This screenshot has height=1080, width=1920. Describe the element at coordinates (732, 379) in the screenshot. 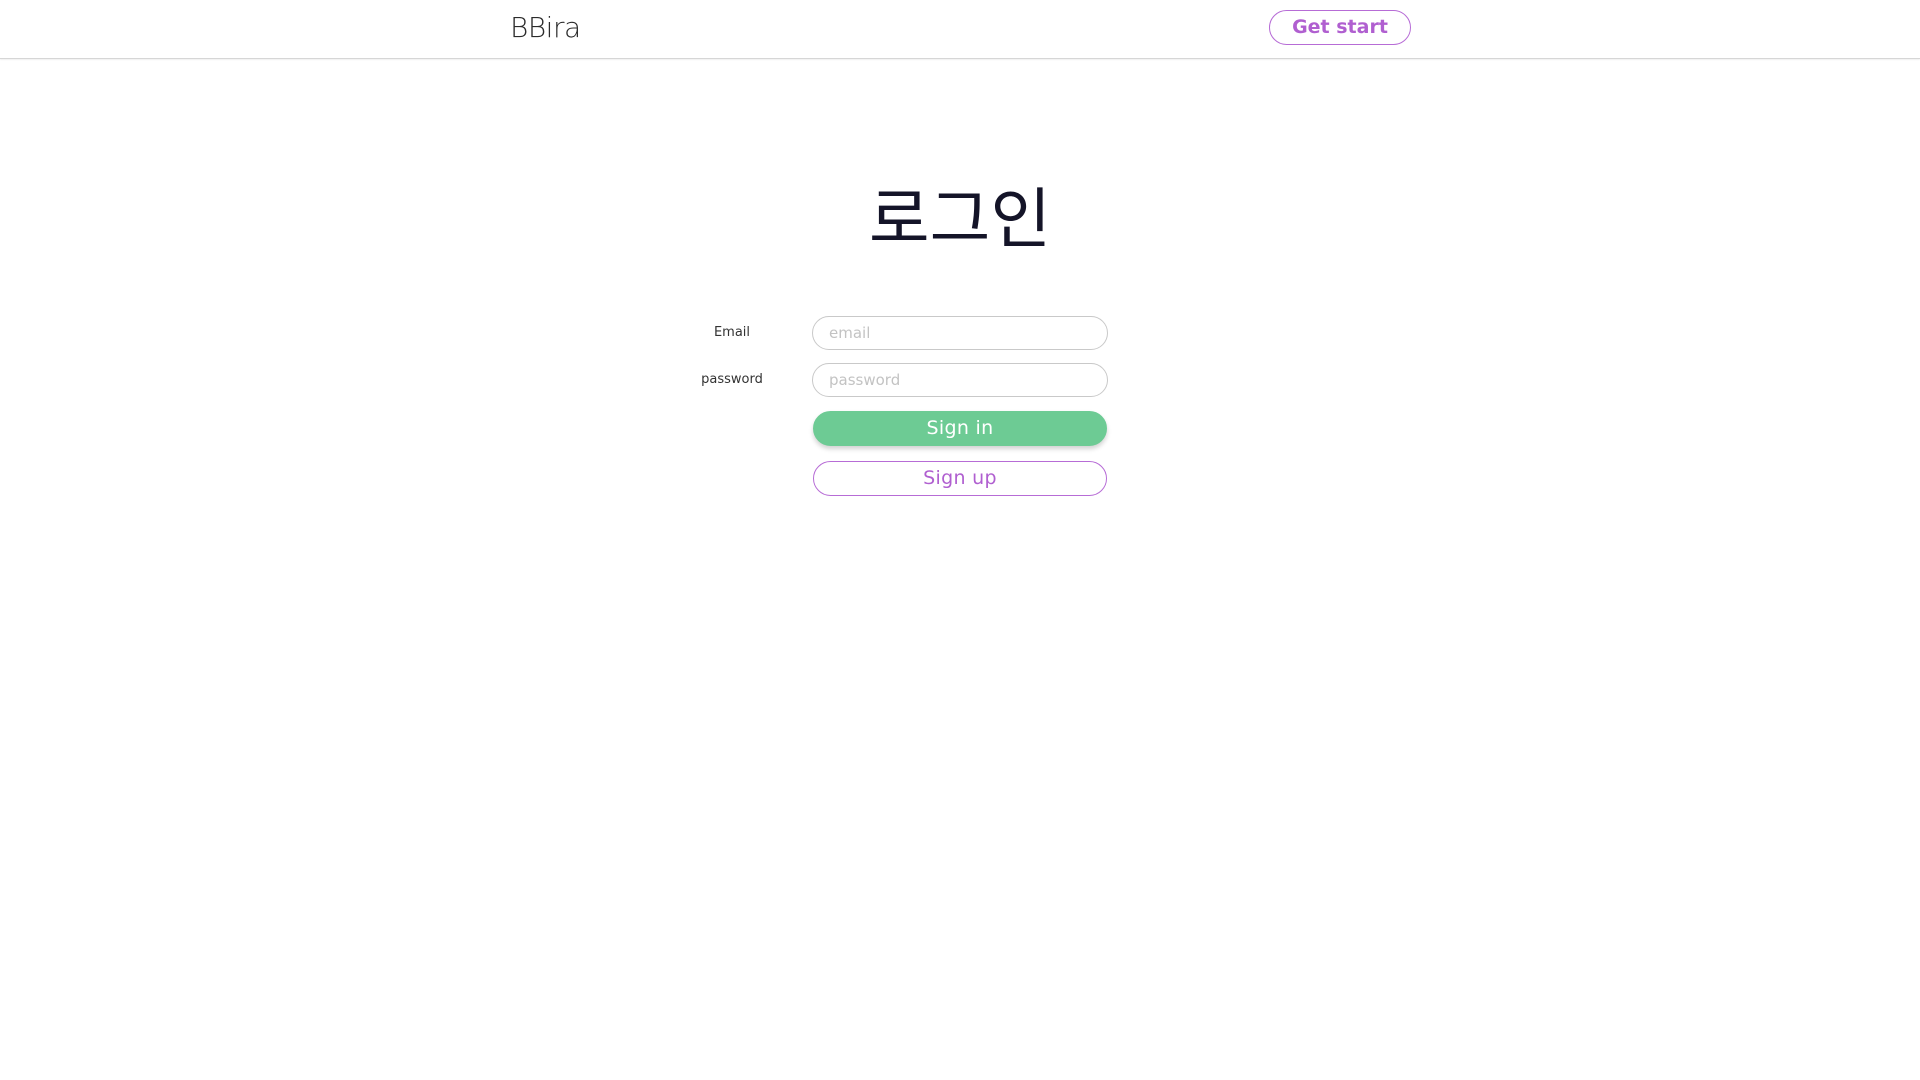

I see `password-label: password` at that location.